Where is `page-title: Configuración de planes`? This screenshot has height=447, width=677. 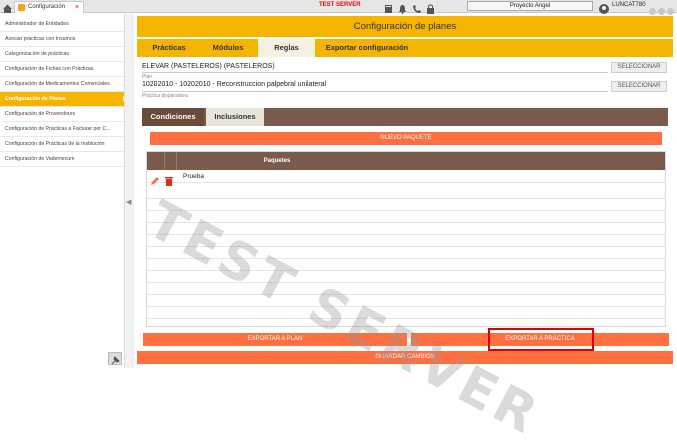
page-title: Configuración de planes is located at coordinates (405, 26).